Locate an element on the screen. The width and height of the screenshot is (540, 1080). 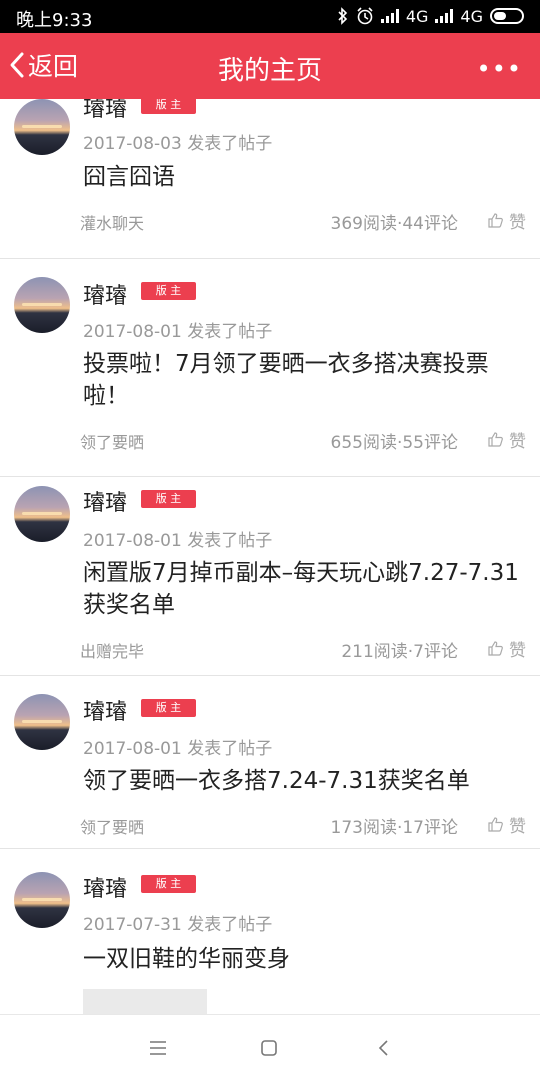
battery-icon is located at coordinates (507, 16).